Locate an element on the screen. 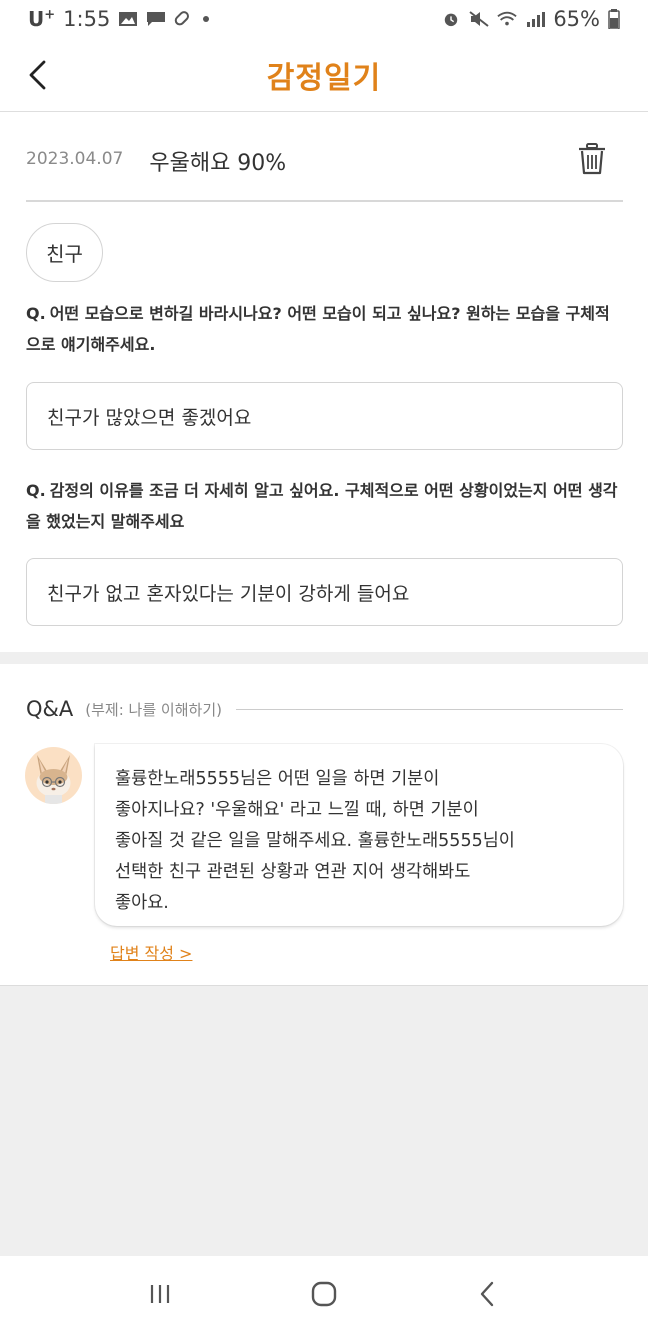 The height and width of the screenshot is (1332, 648). qa-subtitle: (부제: 나를 이해하기) is located at coordinates (153, 709).